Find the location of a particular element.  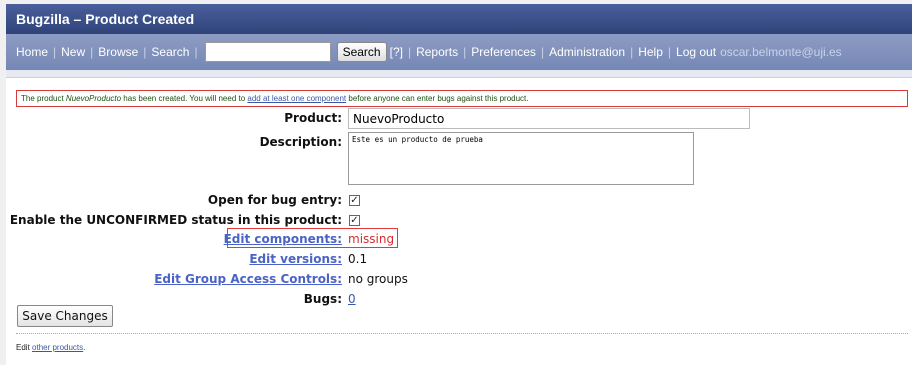

add-component-link: add at least one component is located at coordinates (296, 98).